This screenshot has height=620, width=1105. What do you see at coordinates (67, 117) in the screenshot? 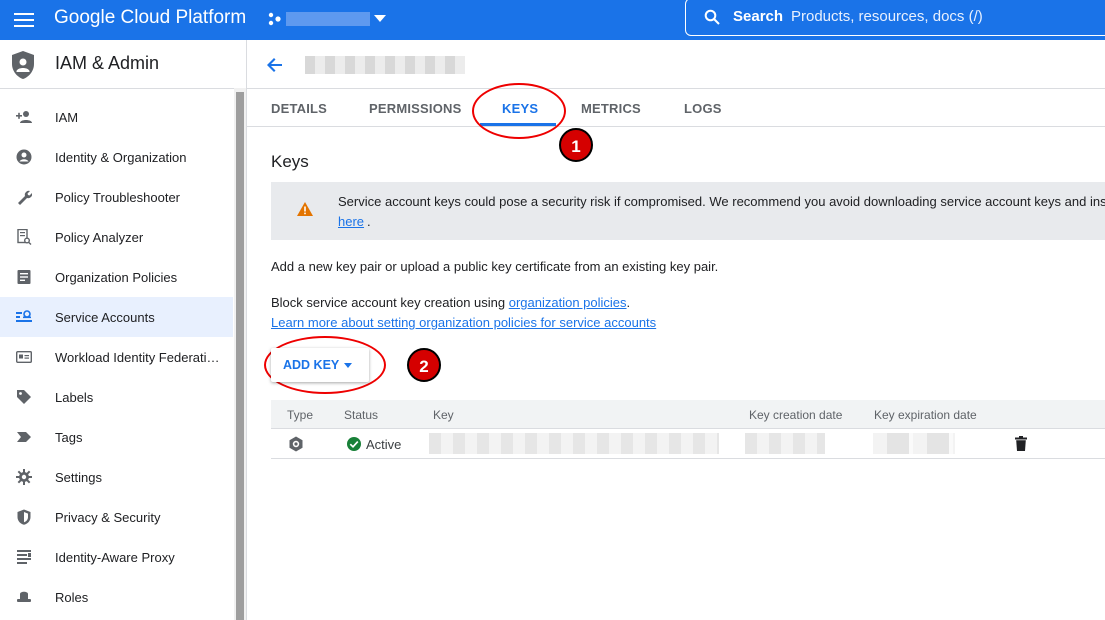
I see `sidebar-item-label: IAM` at bounding box center [67, 117].